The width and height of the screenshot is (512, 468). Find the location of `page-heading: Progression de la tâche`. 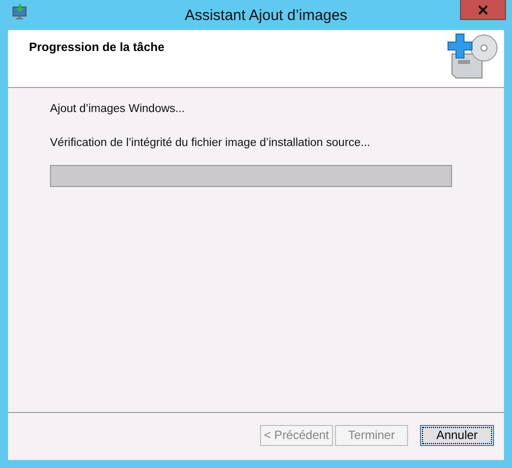

page-heading: Progression de la tâche is located at coordinates (96, 48).